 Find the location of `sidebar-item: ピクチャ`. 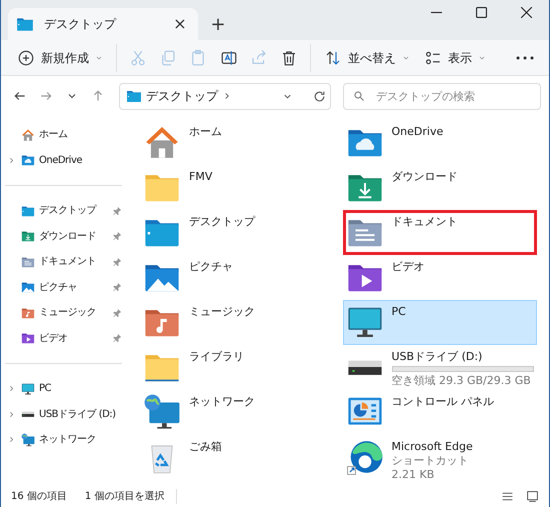

sidebar-item: ピクチャ is located at coordinates (63, 287).